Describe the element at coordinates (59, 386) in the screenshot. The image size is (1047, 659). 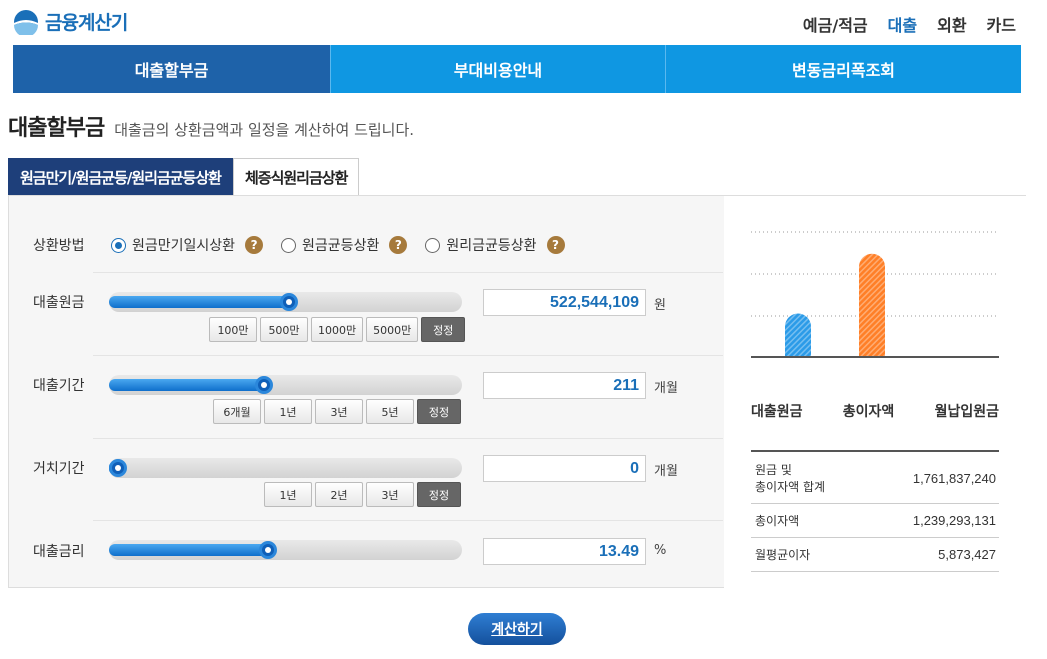
I see `loan-period-label: 대출기간` at that location.